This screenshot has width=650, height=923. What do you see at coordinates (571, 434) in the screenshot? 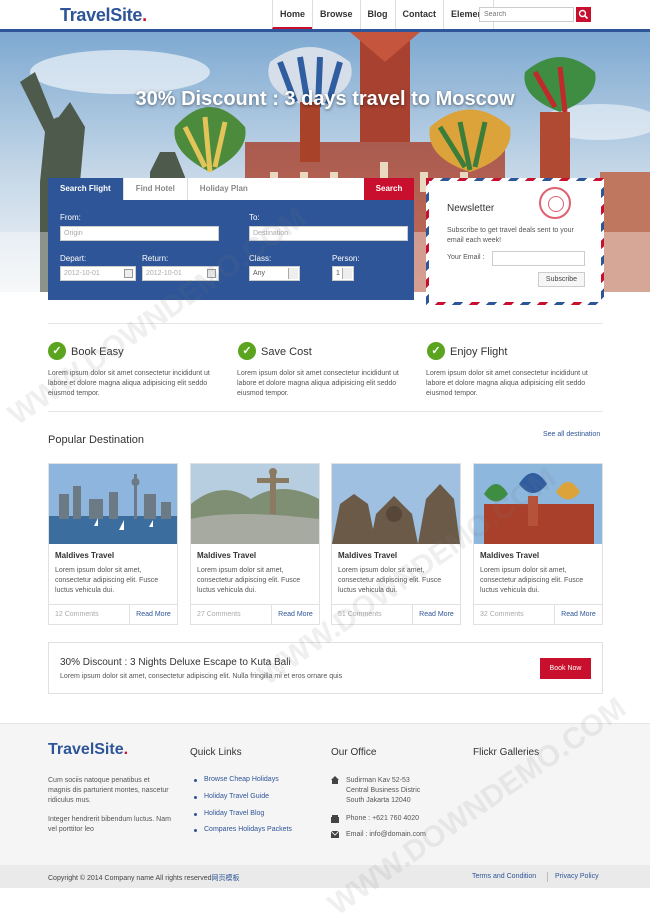
I see `see-all-link: See all destination` at bounding box center [571, 434].